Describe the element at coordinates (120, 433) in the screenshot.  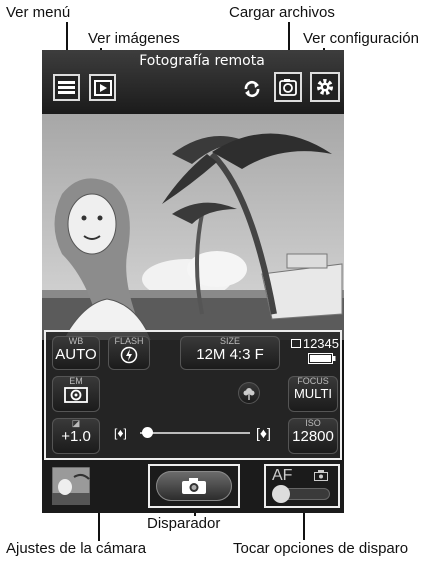
I see `zoom-wide-icon: [♦]` at that location.